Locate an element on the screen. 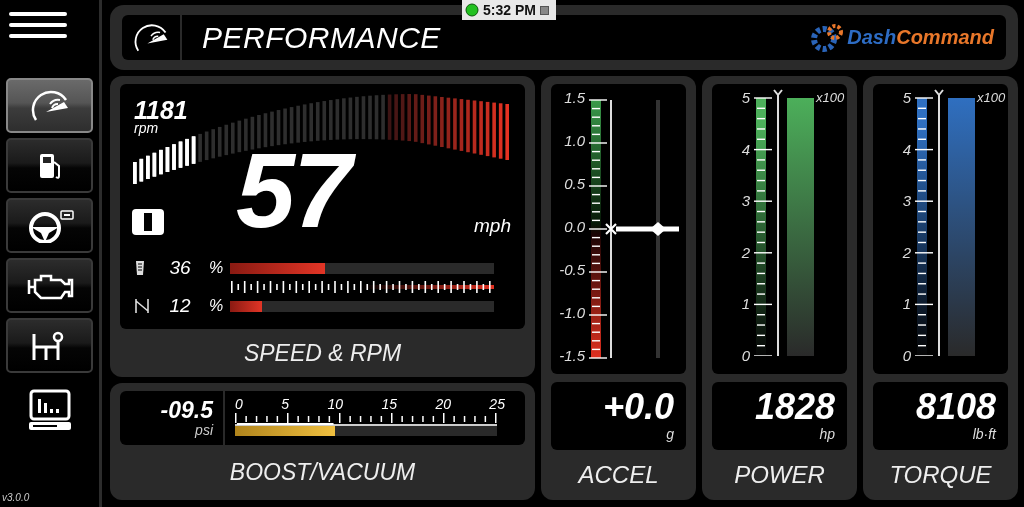 This screenshot has height=507, width=1024. gauge-value: 8108 is located at coordinates (955, 407).